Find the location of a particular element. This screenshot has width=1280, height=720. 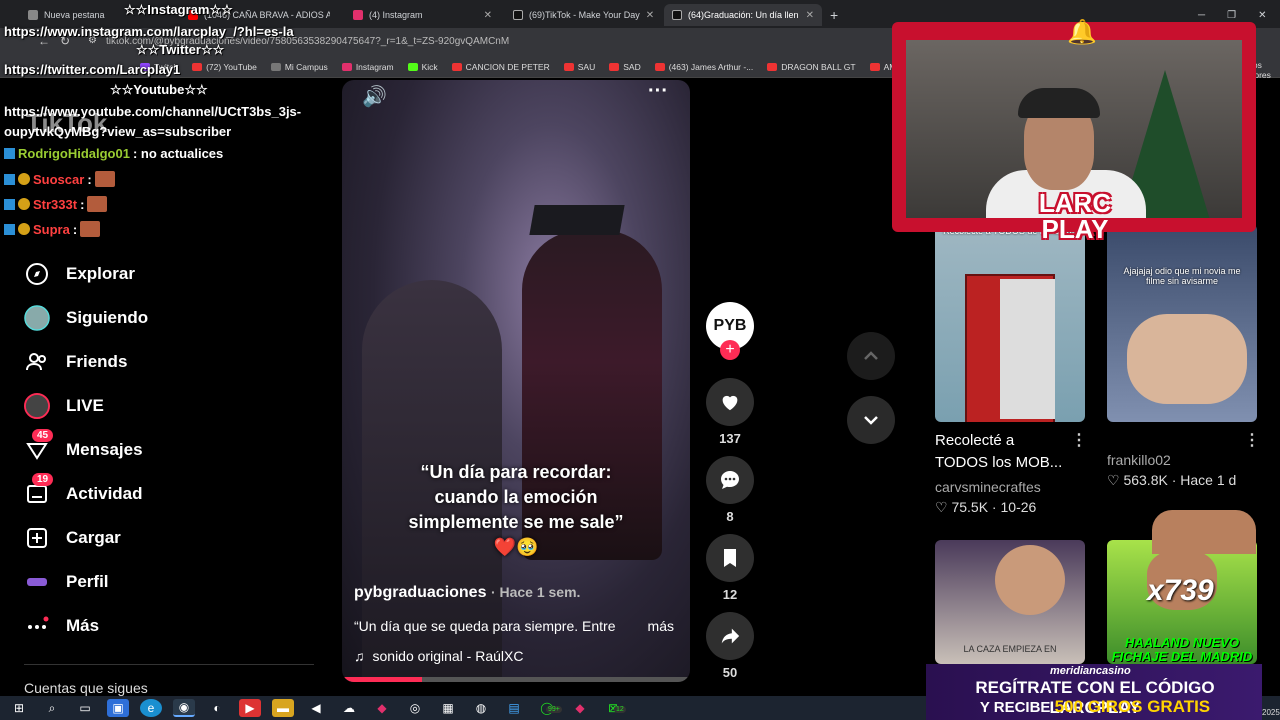

chrome-icon: ◉ is located at coordinates (184, 708).